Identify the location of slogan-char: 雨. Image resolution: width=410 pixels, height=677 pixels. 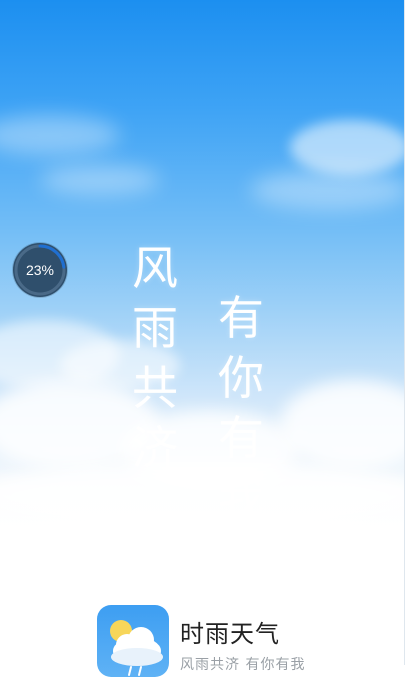
(155, 328).